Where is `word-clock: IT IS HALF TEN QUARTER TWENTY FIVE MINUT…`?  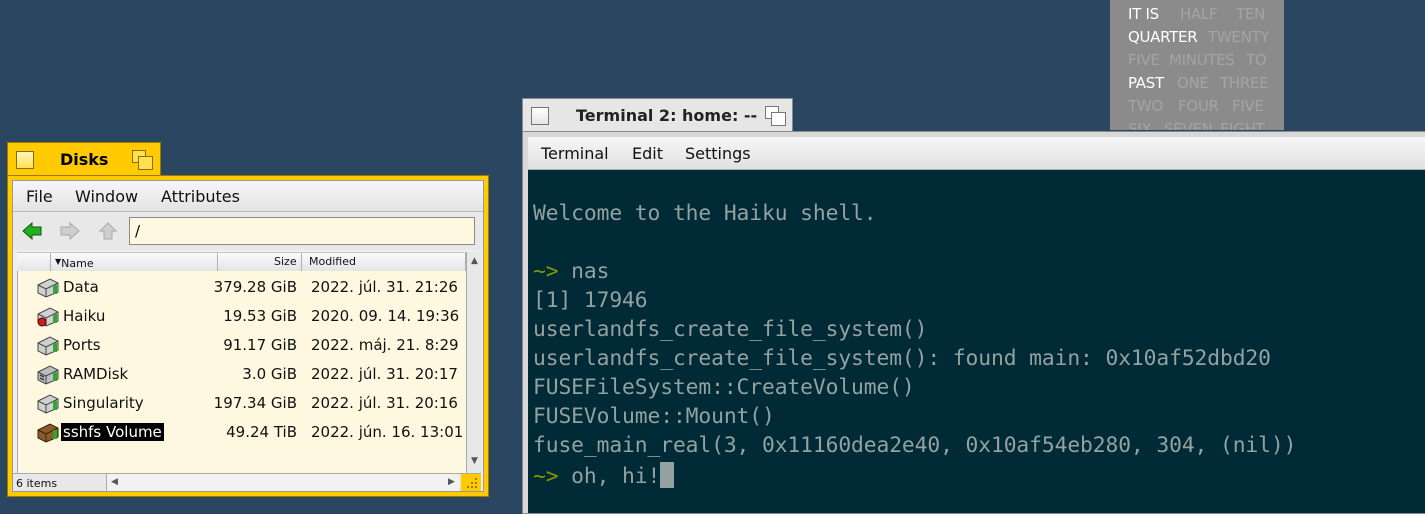 word-clock: IT IS HALF TEN QUARTER TWENTY FIVE MINUT… is located at coordinates (1197, 65).